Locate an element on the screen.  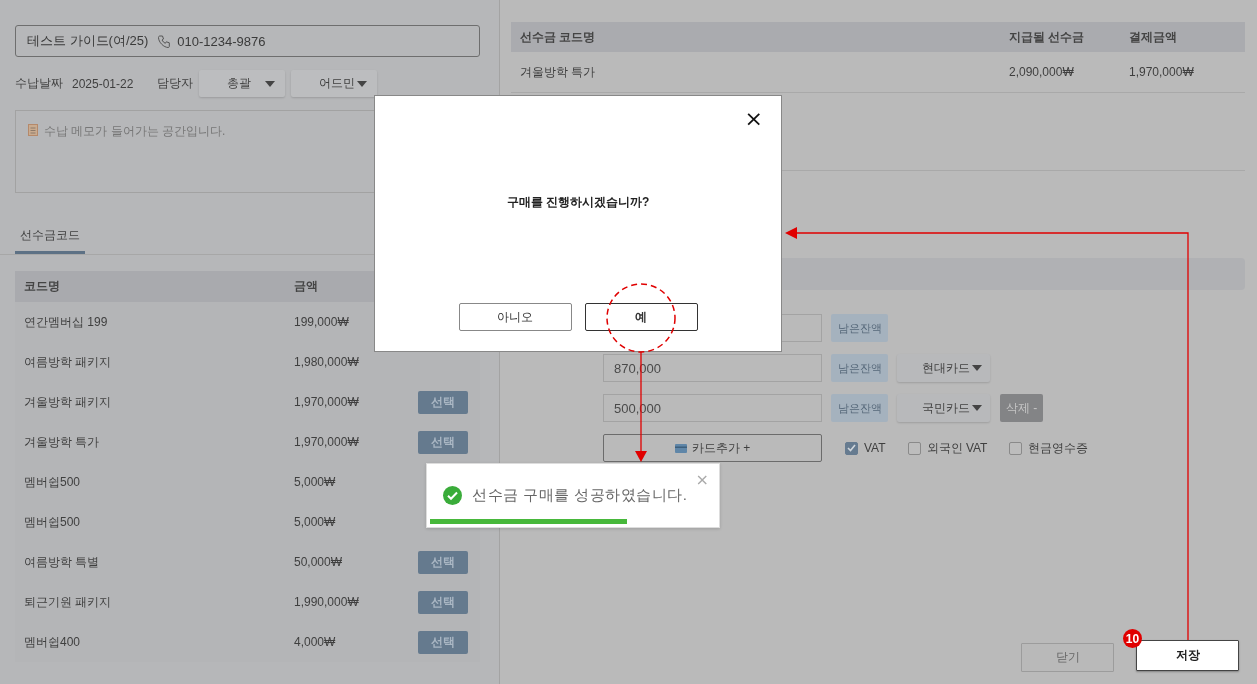
success-check-icon is located at coordinates (452, 495).